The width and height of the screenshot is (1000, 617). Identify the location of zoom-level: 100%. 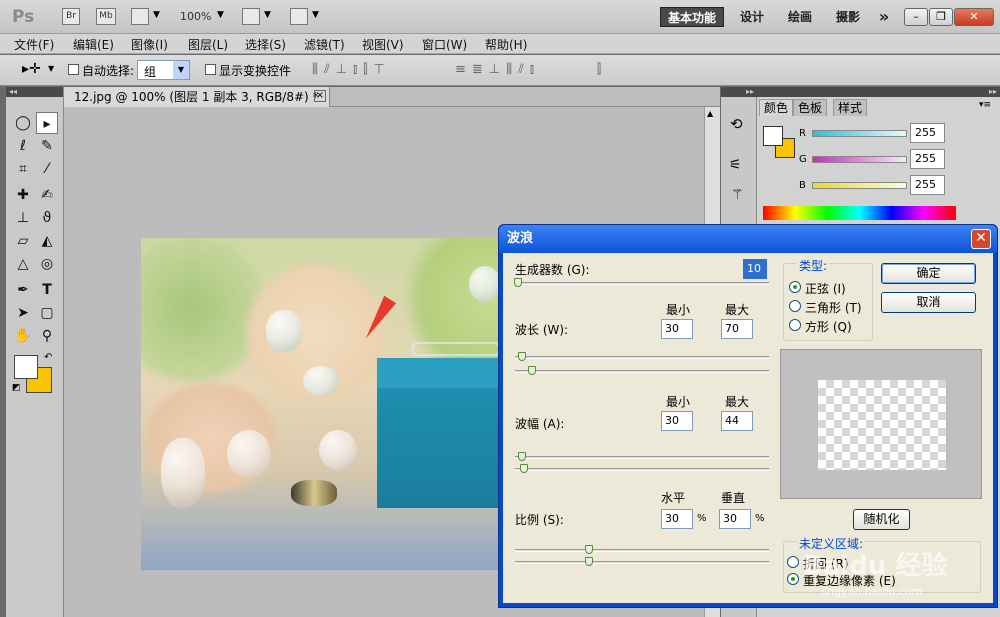
(195, 16).